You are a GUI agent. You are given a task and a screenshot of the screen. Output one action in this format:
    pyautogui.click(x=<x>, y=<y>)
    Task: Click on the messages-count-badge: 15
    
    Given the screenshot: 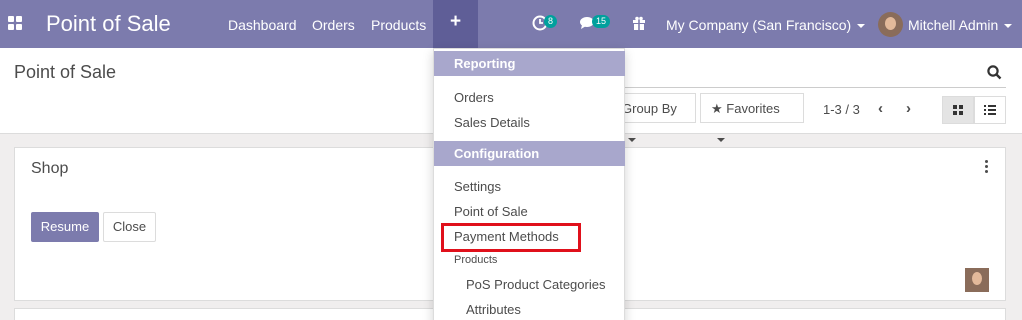 What is the action you would take?
    pyautogui.click(x=601, y=21)
    